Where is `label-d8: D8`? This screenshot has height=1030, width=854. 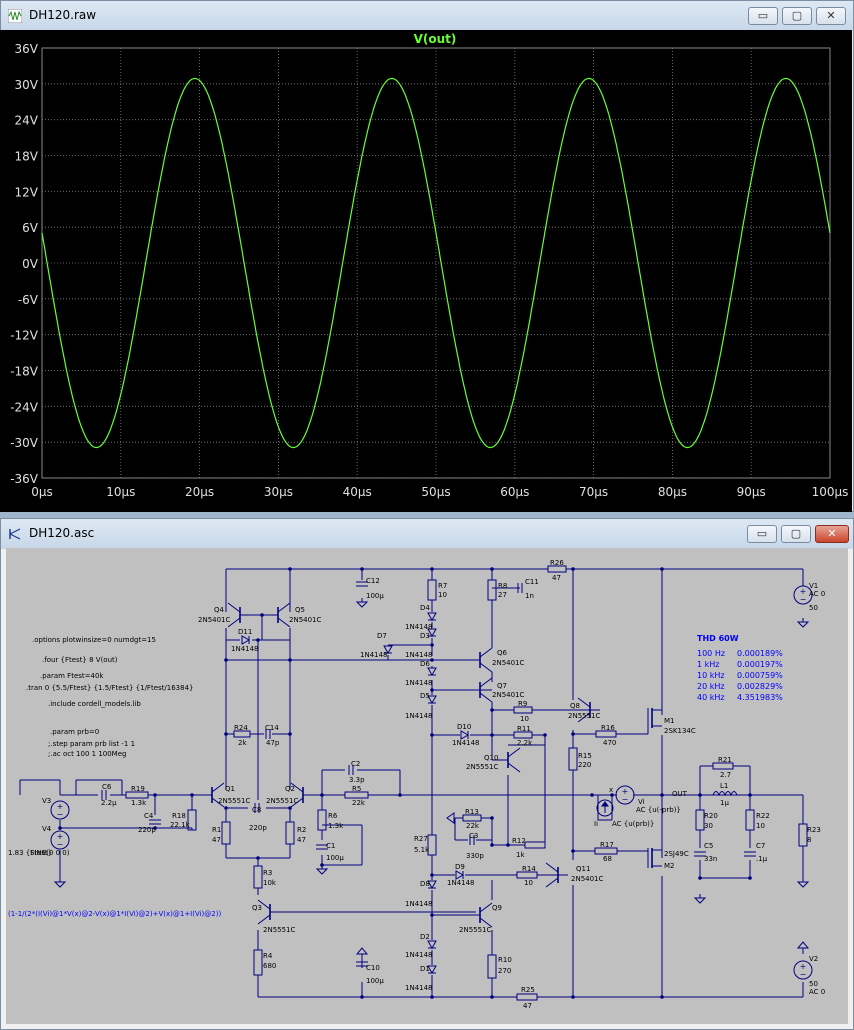 label-d8: D8 is located at coordinates (425, 884).